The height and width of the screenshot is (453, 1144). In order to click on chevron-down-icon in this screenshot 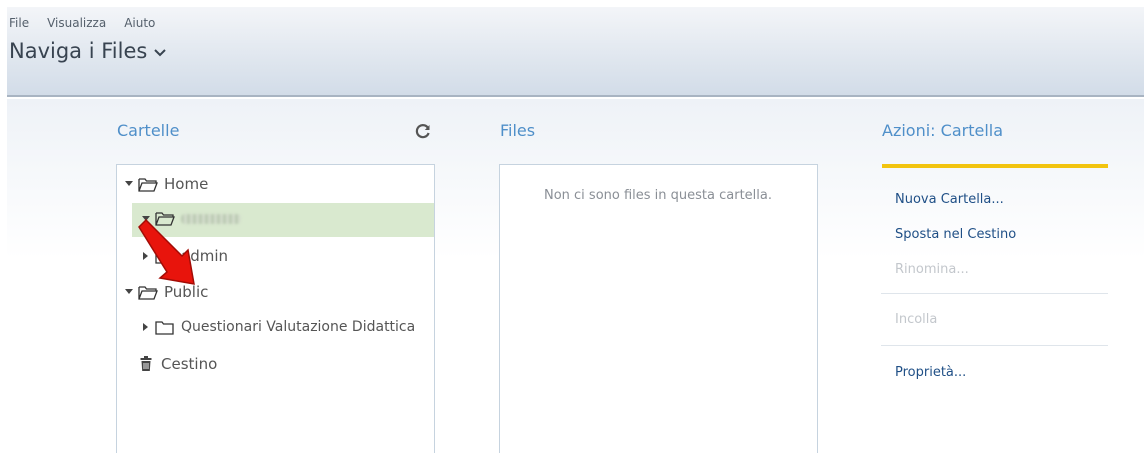, I will do `click(160, 53)`.